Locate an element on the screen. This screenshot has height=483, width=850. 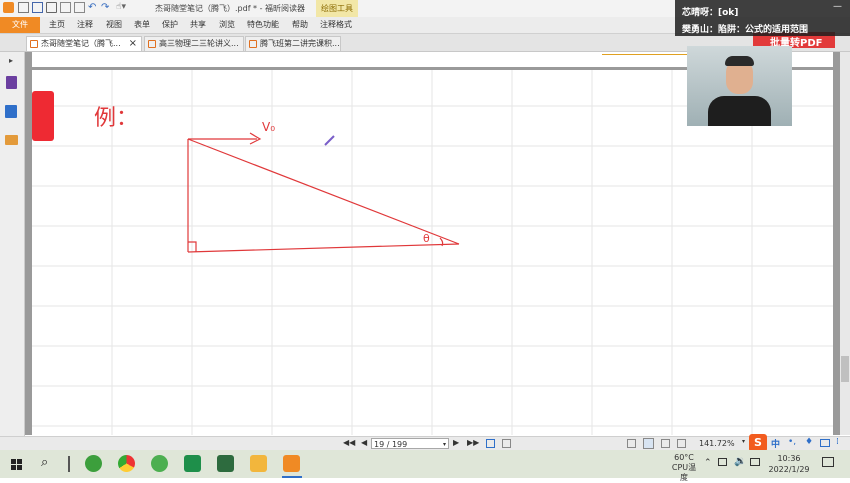
chrome-icon is located at coordinates (126, 463).